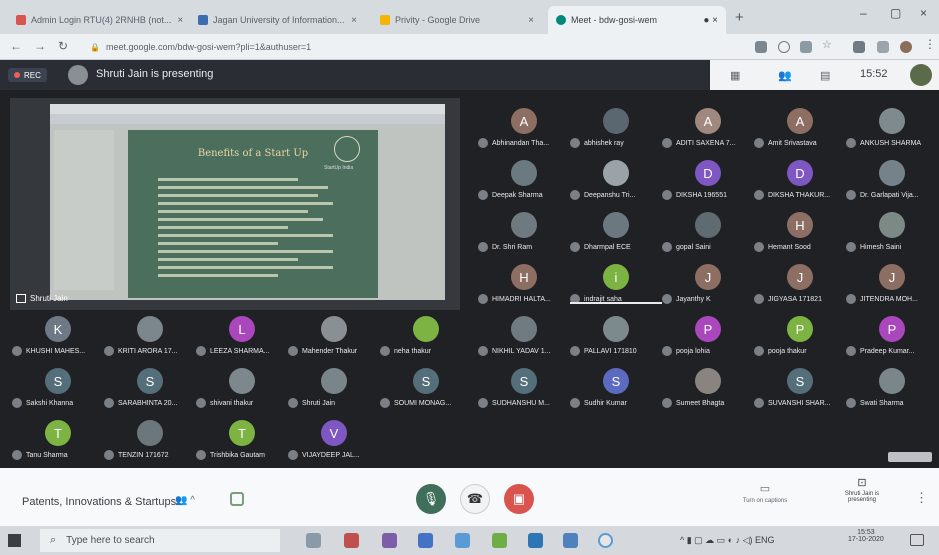  I want to click on chat-icon: ▤, so click(825, 75).